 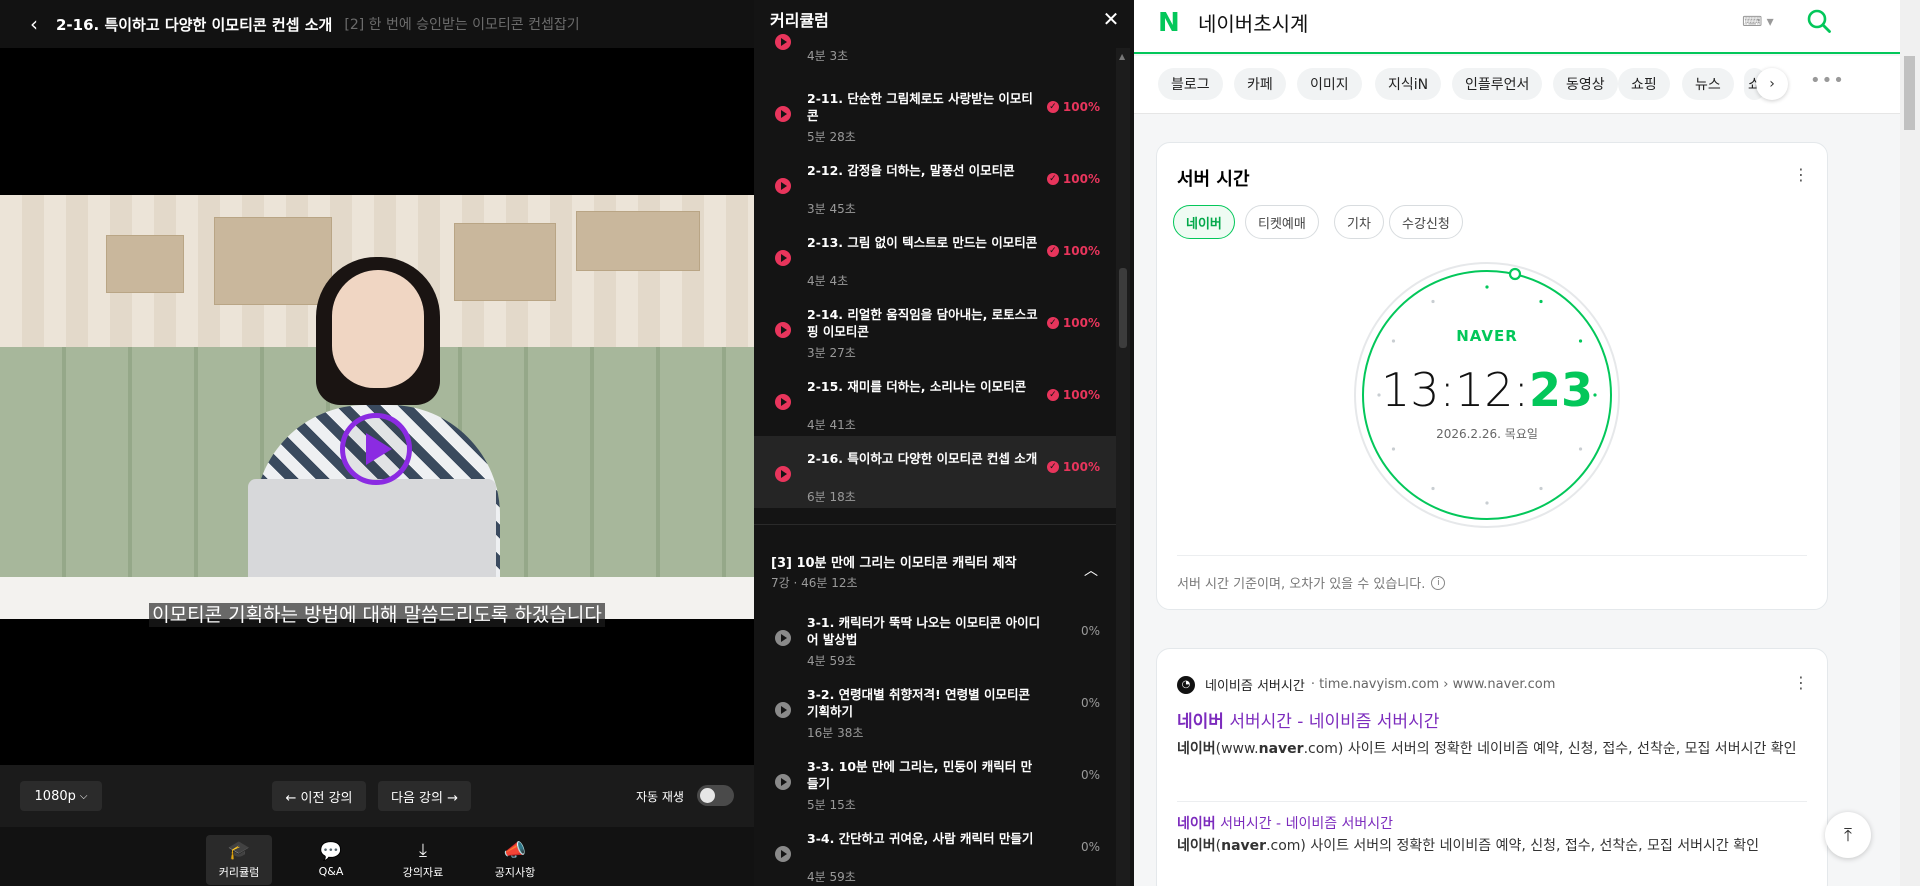 I want to click on search-icon, so click(x=1819, y=21).